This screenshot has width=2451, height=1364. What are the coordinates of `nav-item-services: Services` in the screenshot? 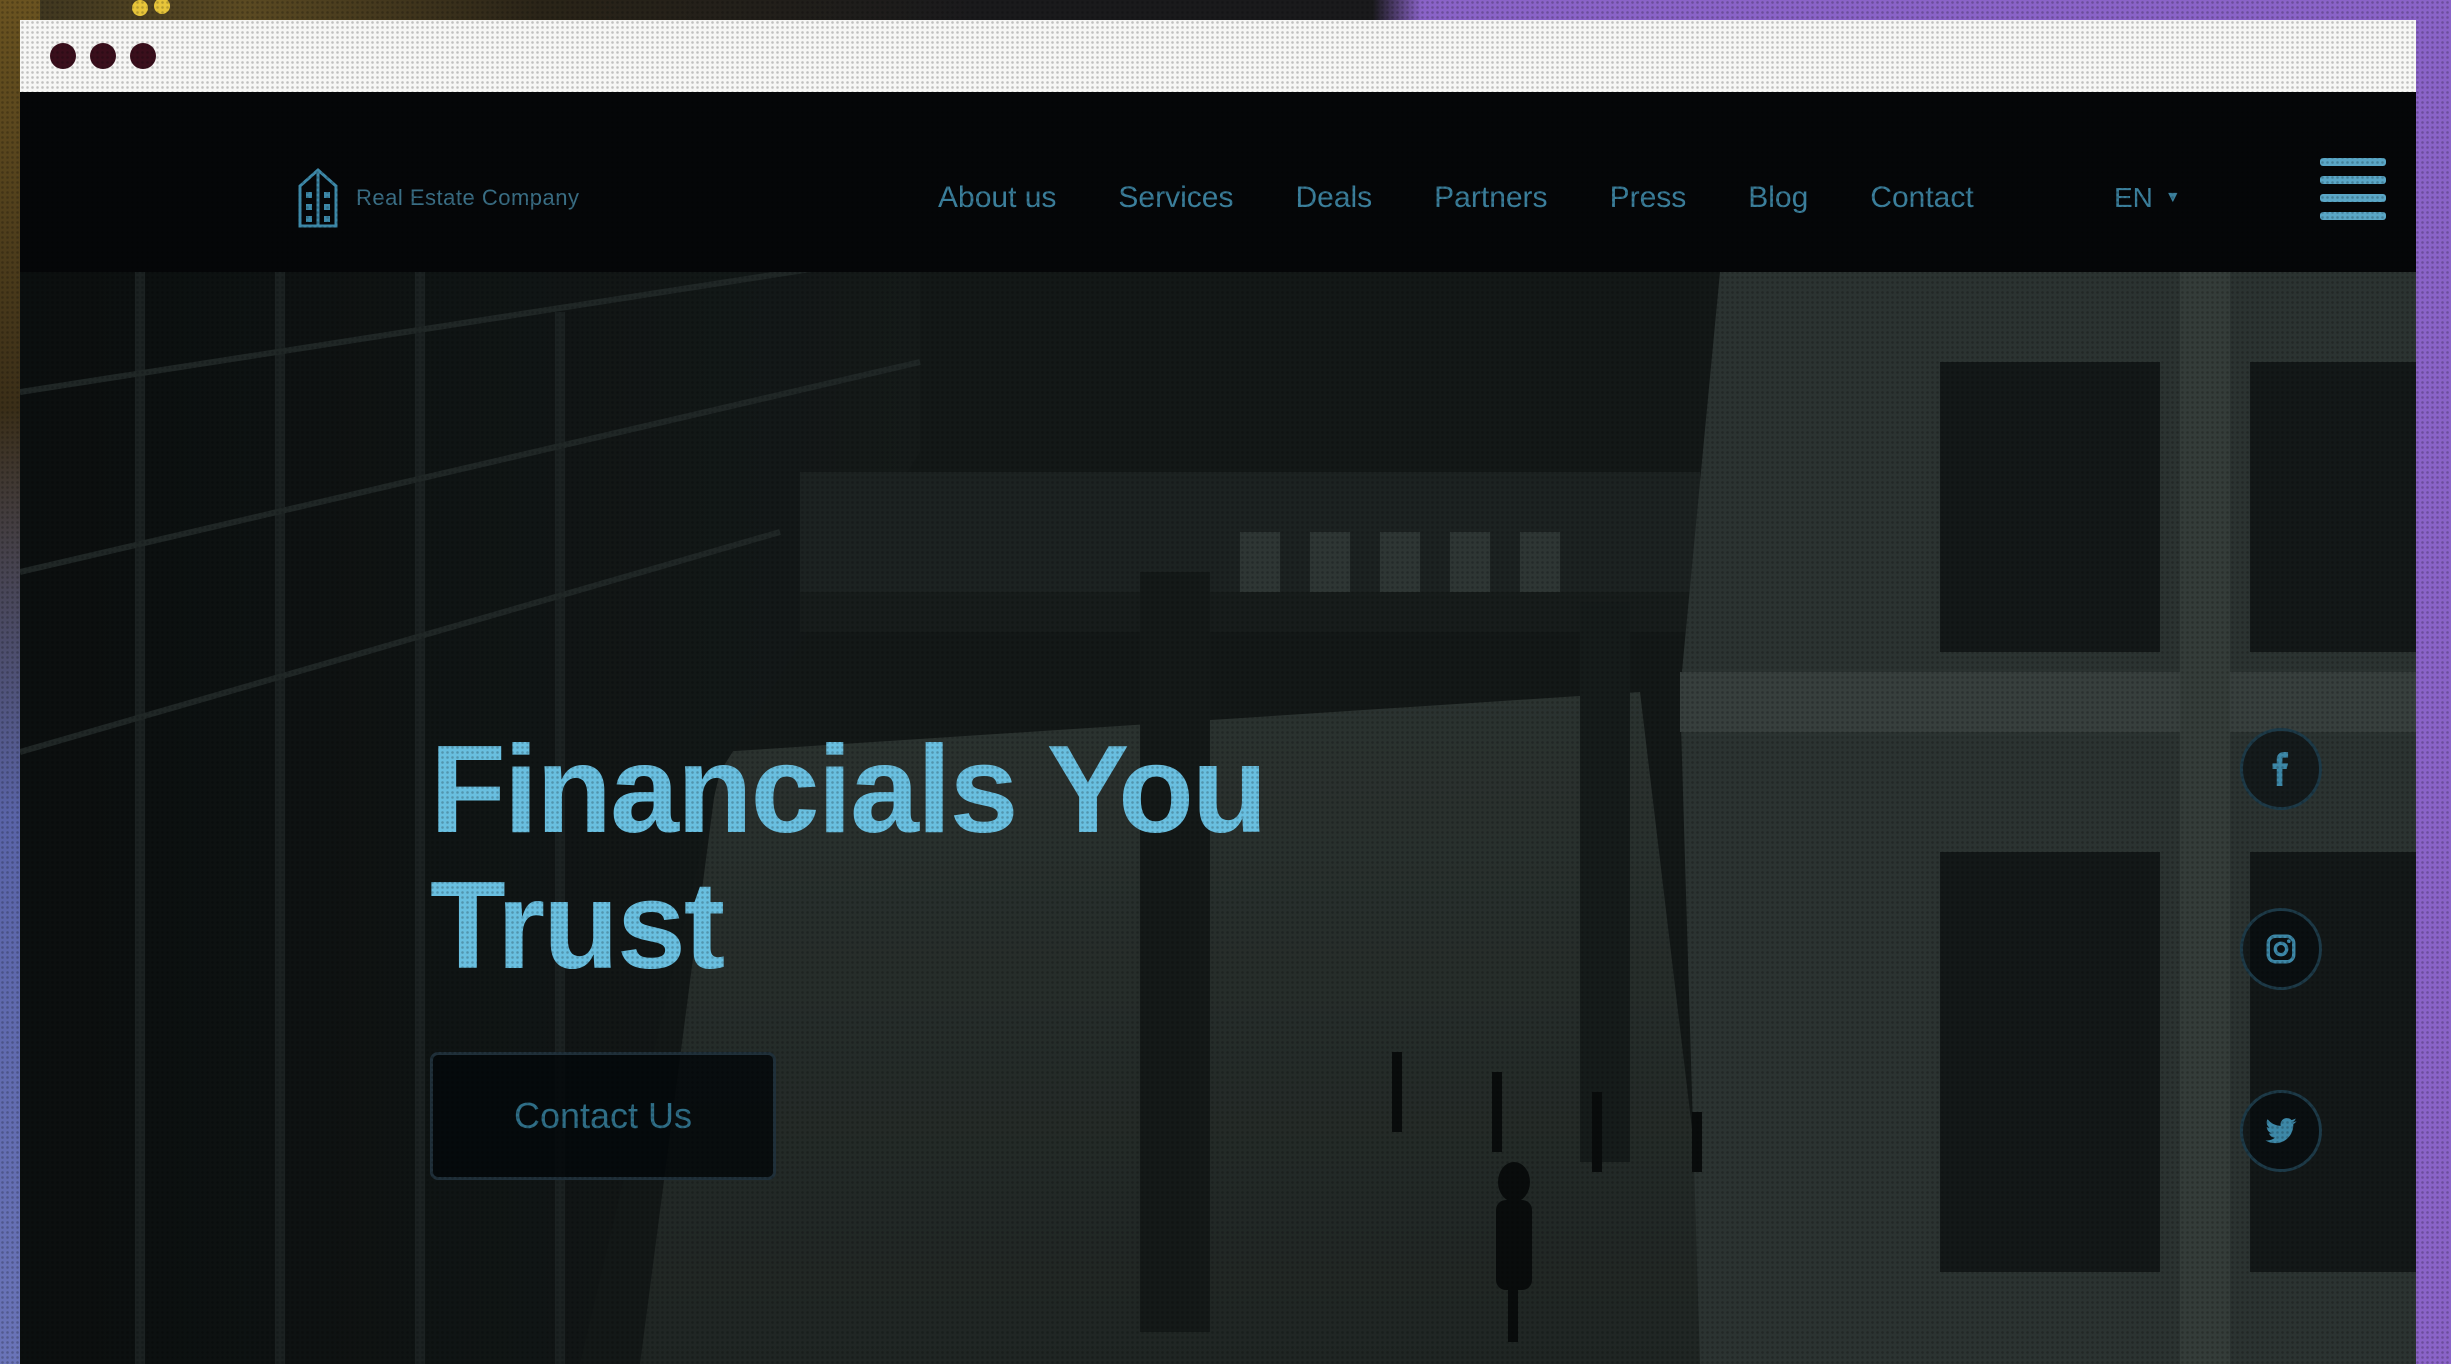 It's located at (1175, 198).